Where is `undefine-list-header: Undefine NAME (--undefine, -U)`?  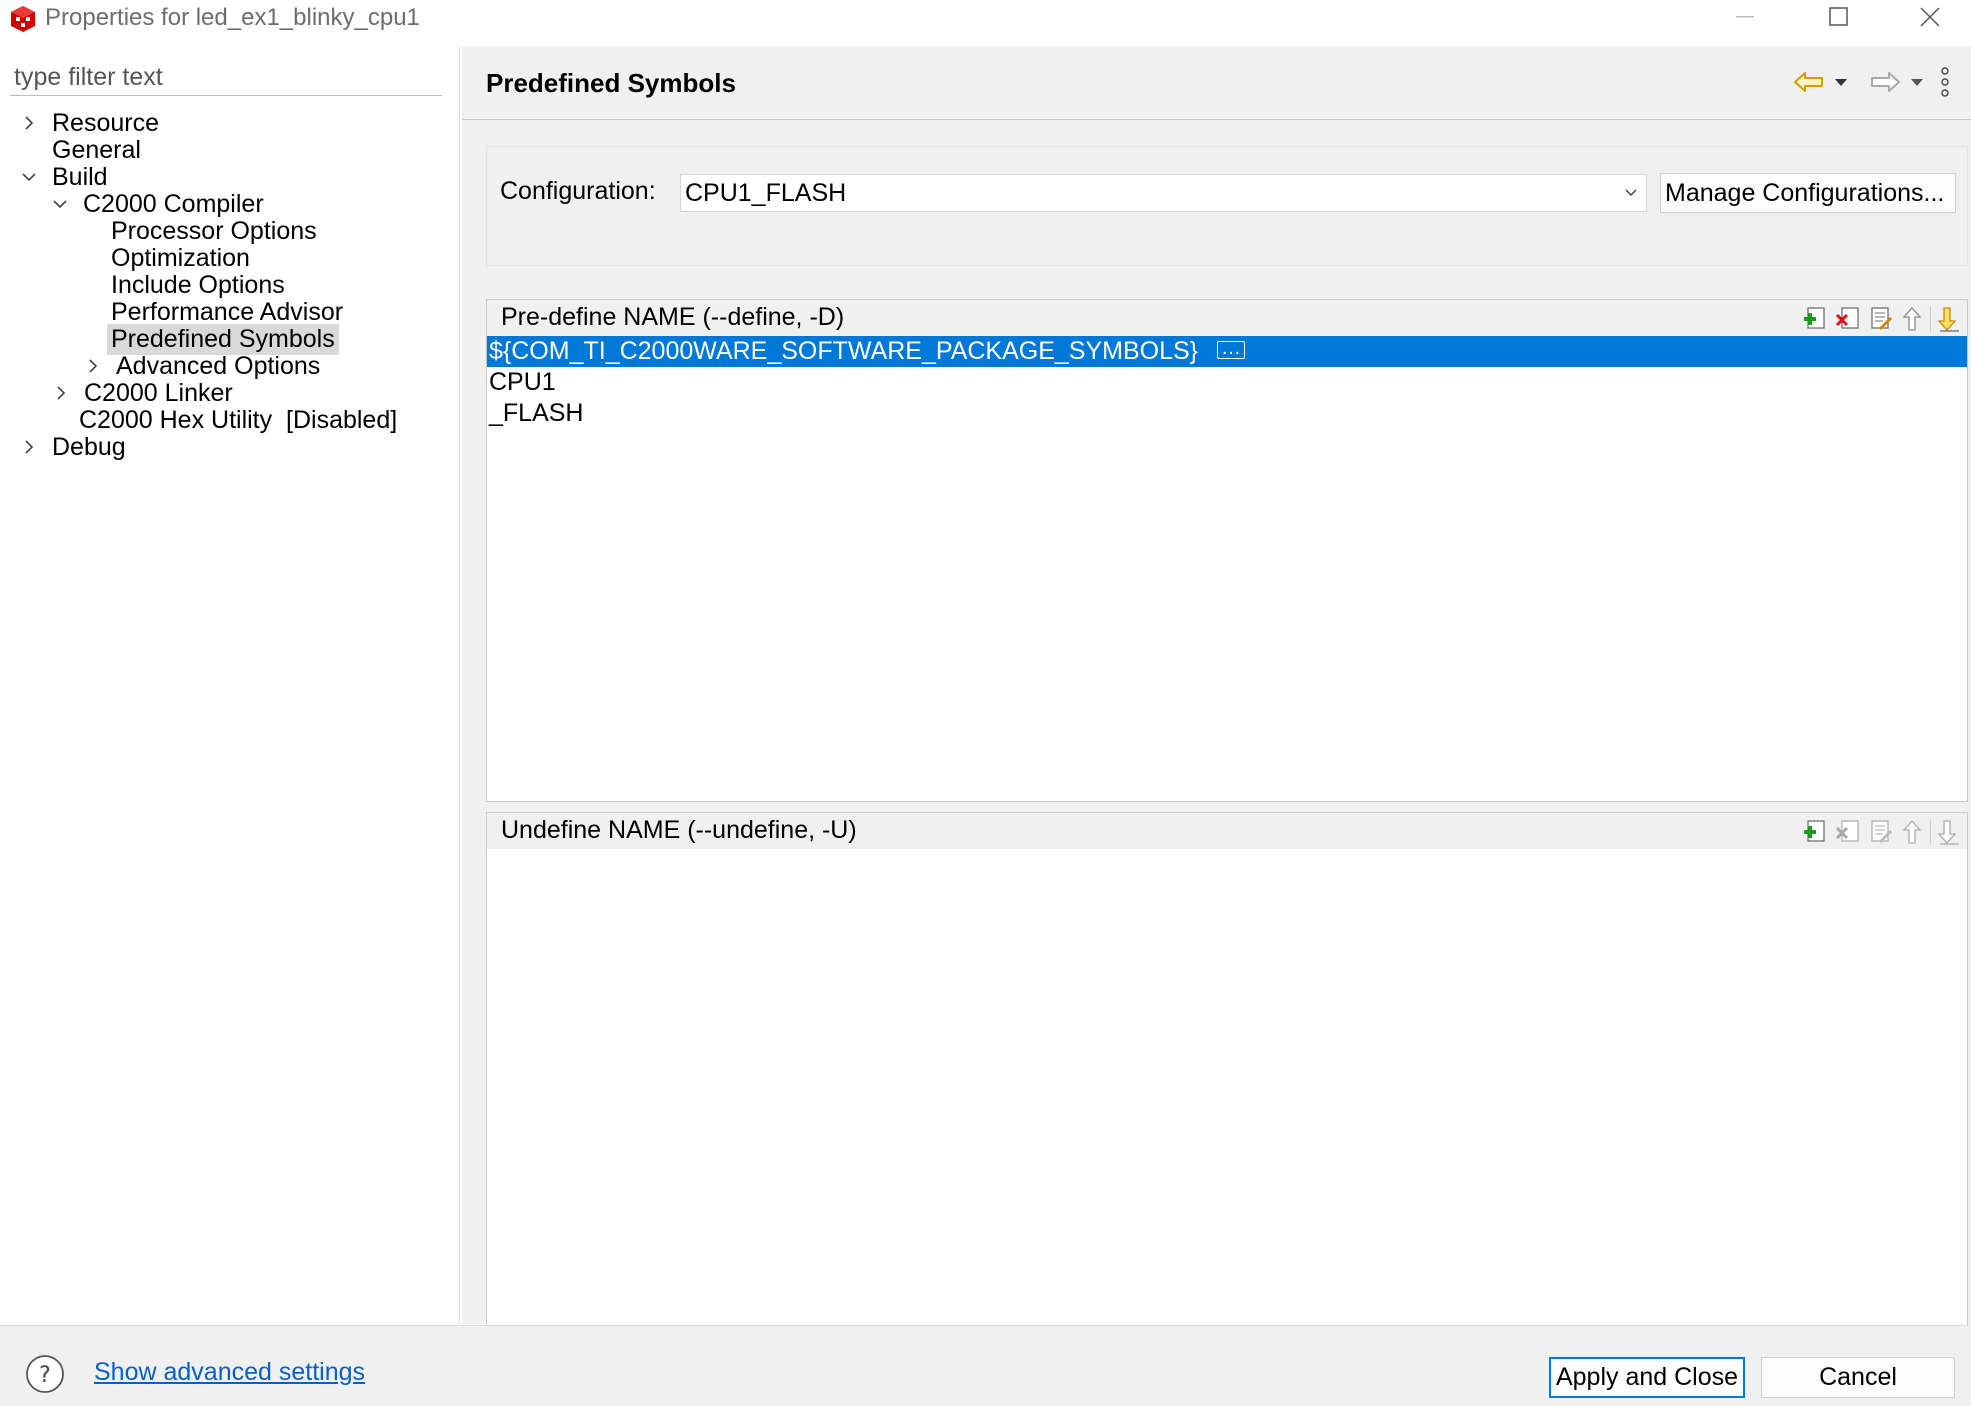 undefine-list-header: Undefine NAME (--undefine, -U) is located at coordinates (1227, 831).